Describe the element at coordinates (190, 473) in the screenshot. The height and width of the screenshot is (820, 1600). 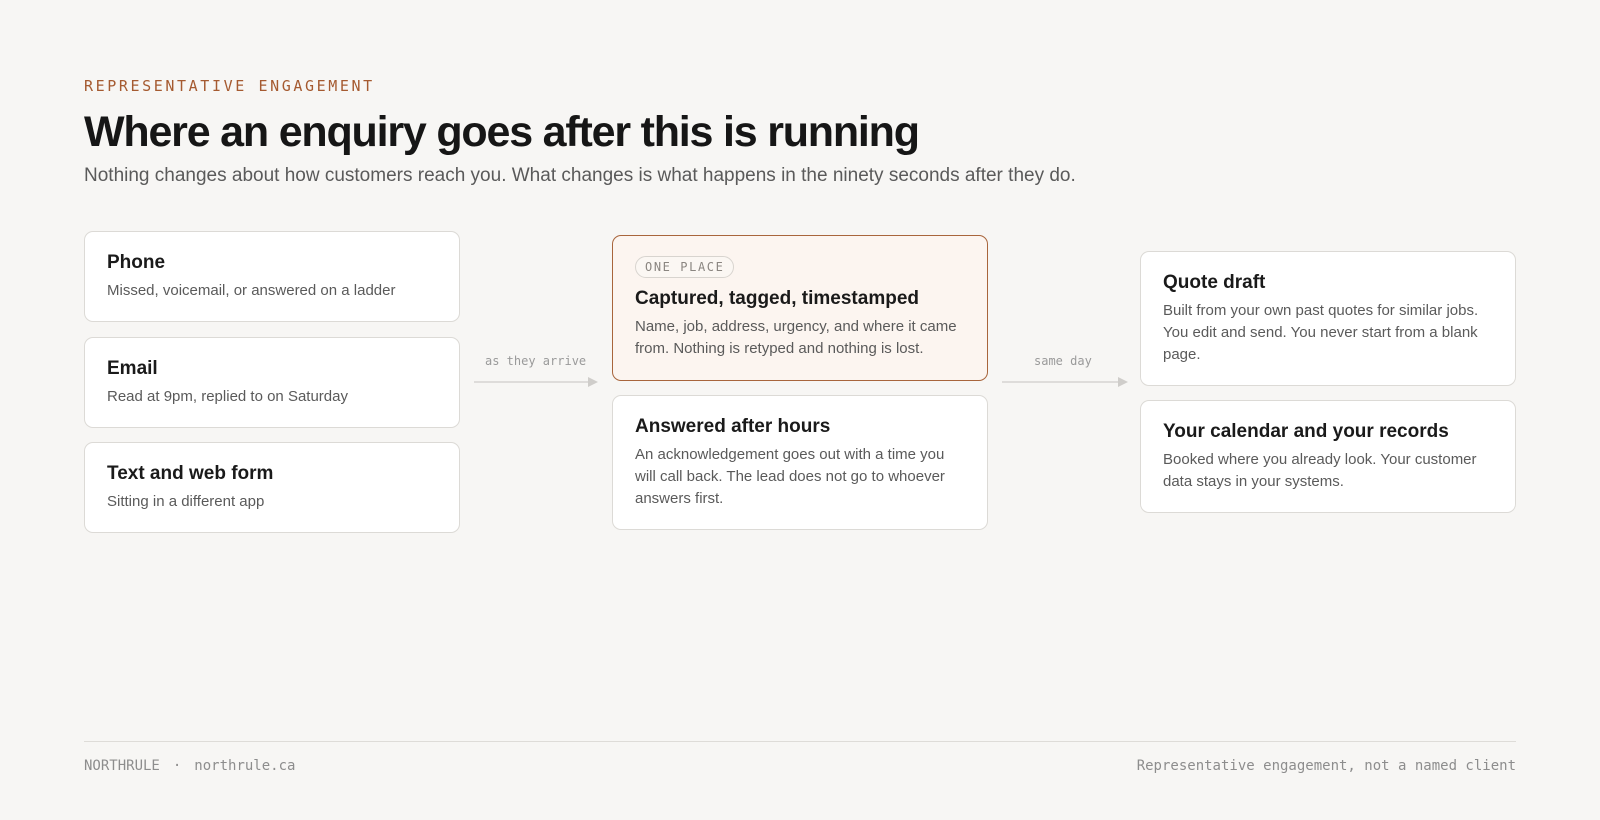
I see `card-title: Text and web form` at that location.